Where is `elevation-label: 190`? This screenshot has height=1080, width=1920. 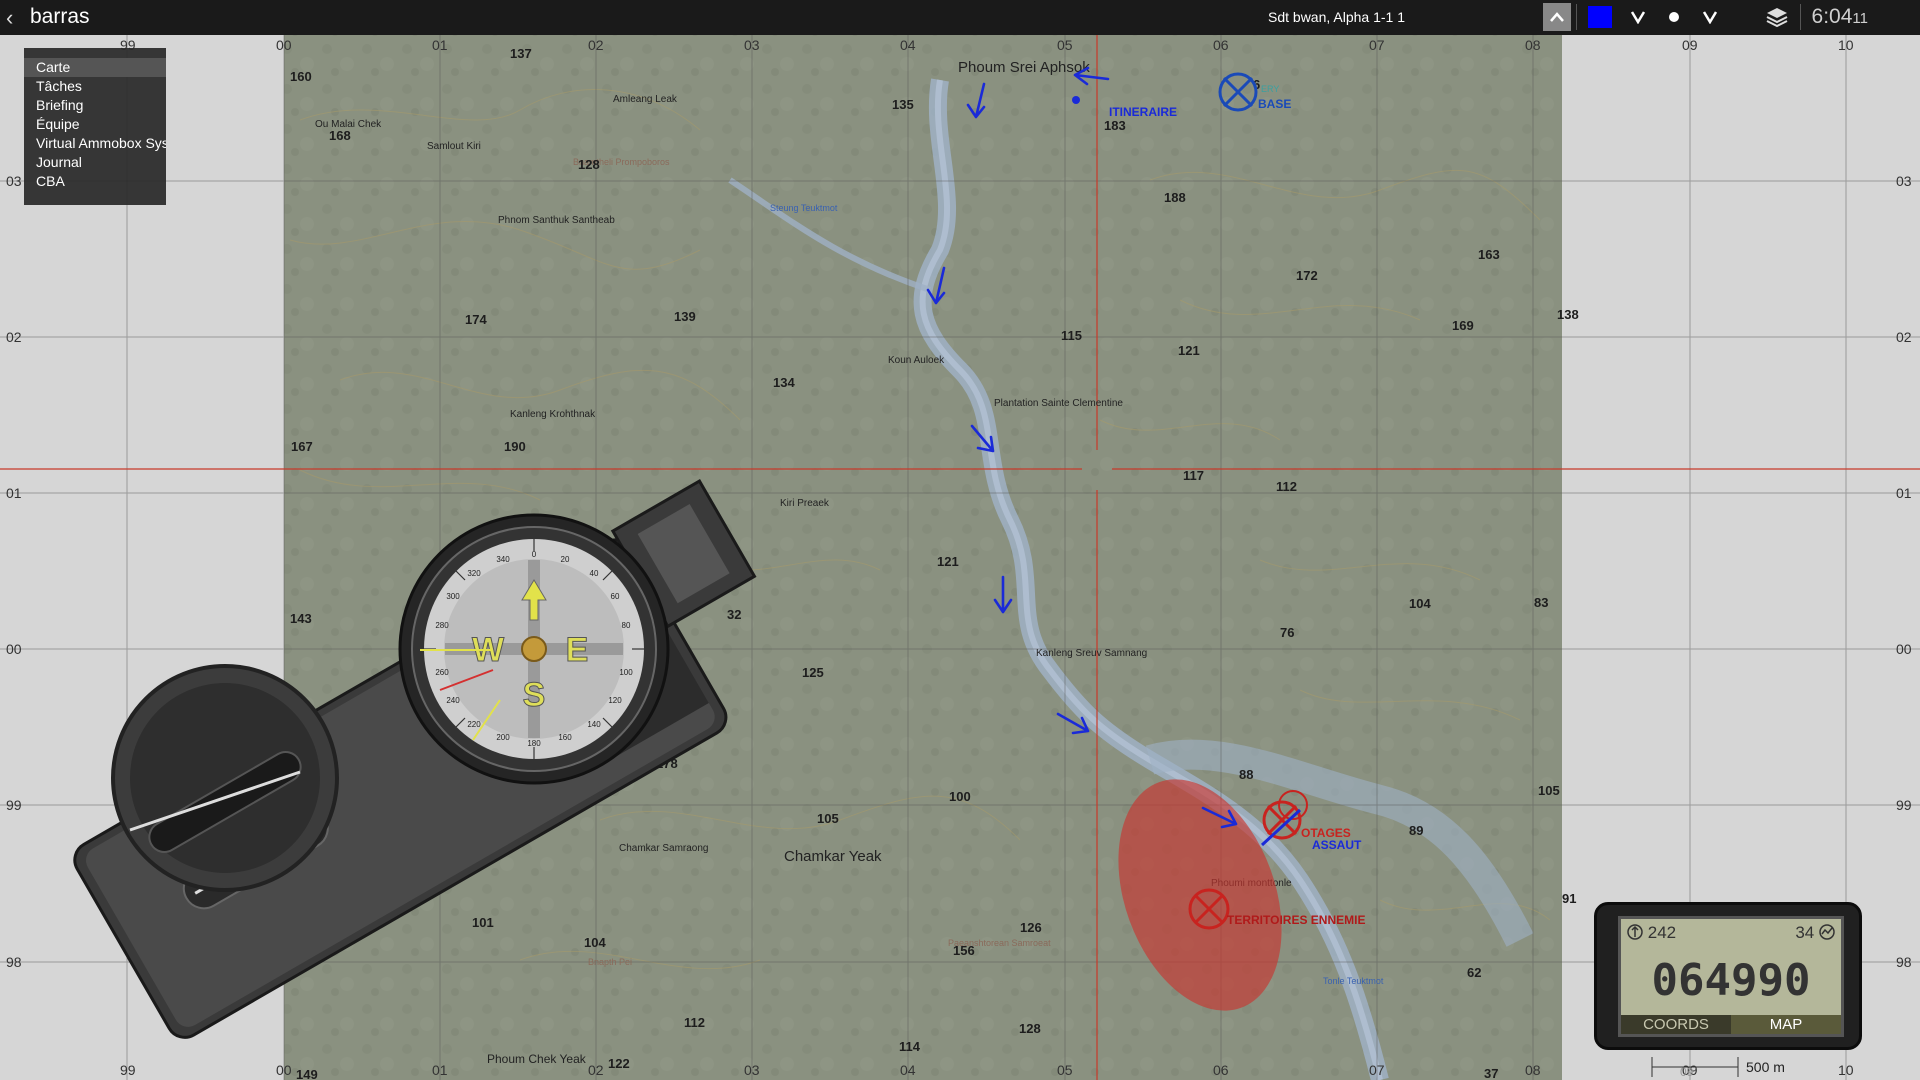
elevation-label: 190 is located at coordinates (515, 446).